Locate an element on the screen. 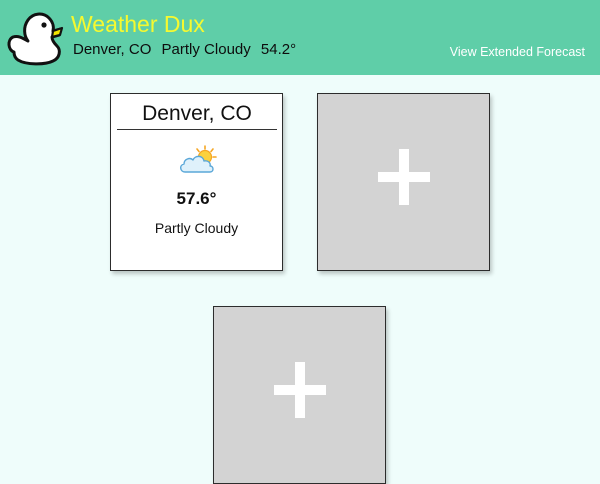 Image resolution: width=600 pixels, height=484 pixels. current-city: Denver, CO is located at coordinates (112, 49).